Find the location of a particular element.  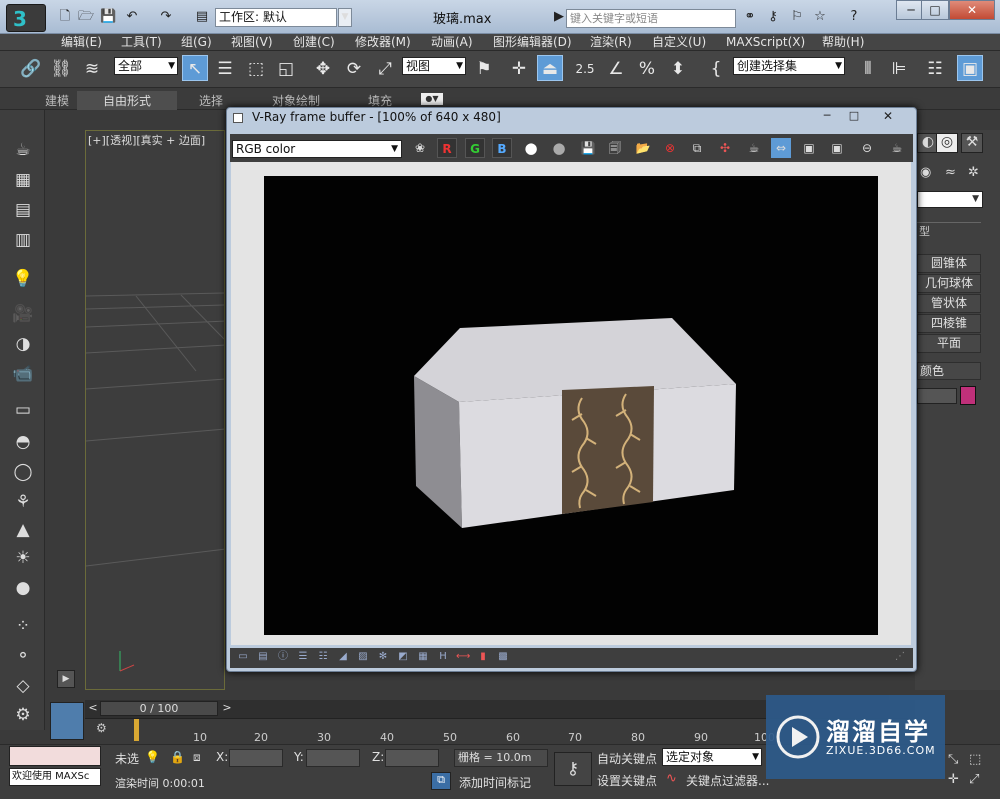

red-channel-button: R is located at coordinates (447, 148).